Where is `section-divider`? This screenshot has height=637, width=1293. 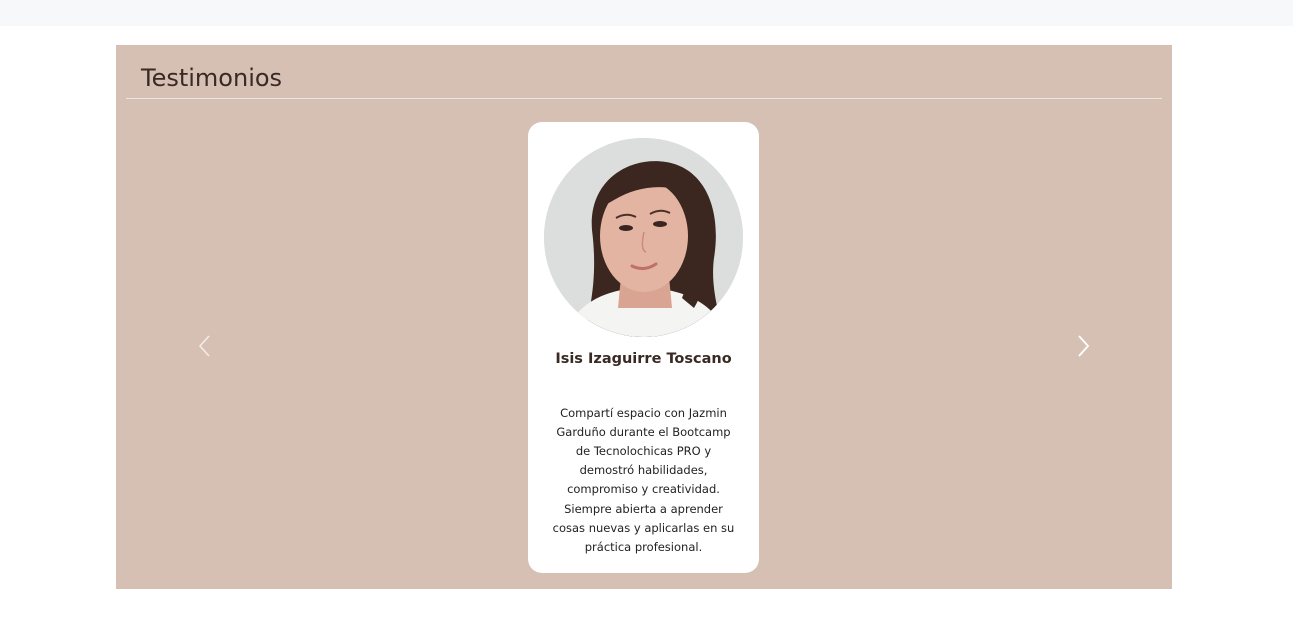 section-divider is located at coordinates (644, 98).